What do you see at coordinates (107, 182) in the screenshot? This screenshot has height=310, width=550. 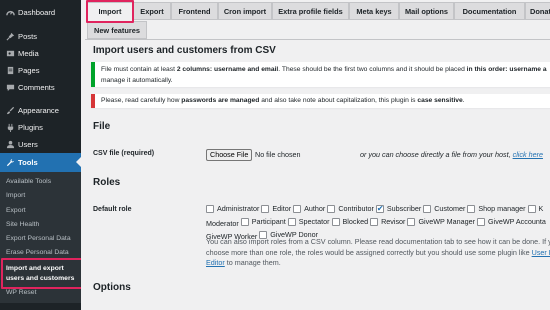 I see `roles-heading: Roles` at bounding box center [107, 182].